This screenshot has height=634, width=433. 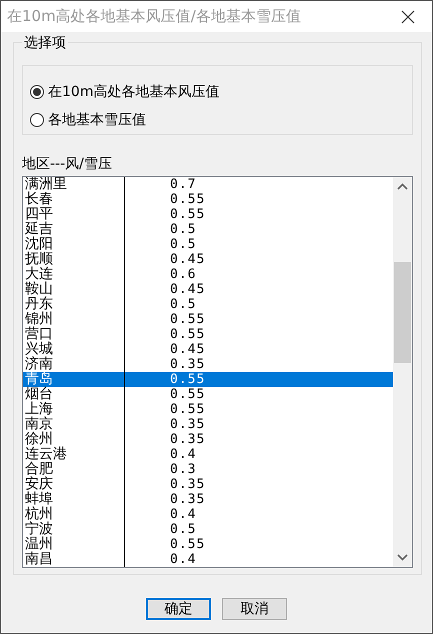 I want to click on region-name: 杭州, so click(x=39, y=514).